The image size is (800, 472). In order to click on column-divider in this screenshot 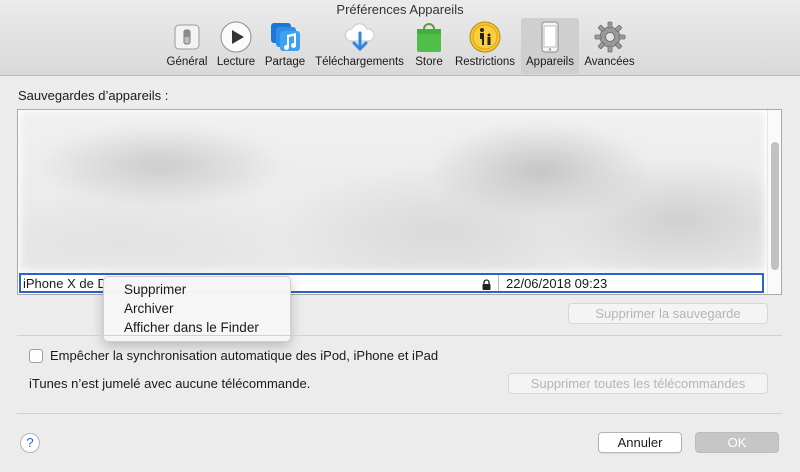, I will do `click(498, 283)`.